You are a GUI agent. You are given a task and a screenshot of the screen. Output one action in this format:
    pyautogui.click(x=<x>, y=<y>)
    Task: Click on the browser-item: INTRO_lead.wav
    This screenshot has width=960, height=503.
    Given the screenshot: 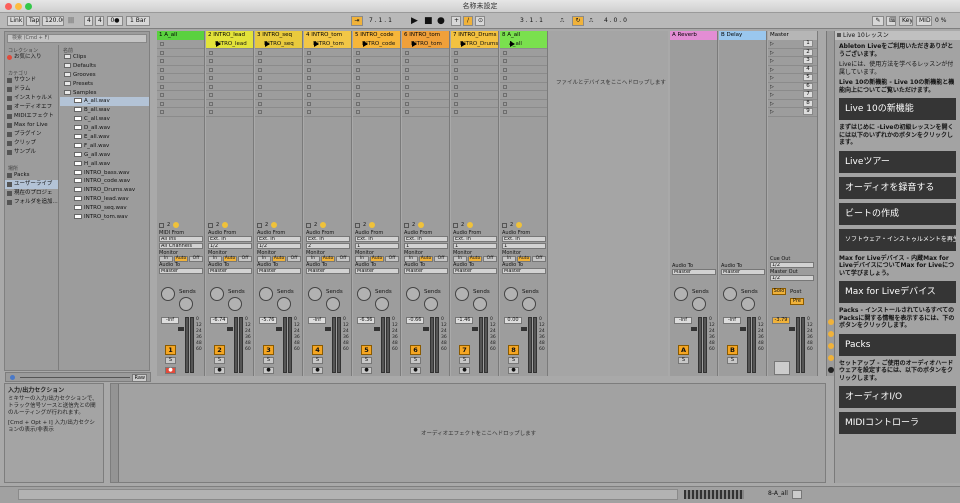 What is the action you would take?
    pyautogui.click(x=104, y=199)
    